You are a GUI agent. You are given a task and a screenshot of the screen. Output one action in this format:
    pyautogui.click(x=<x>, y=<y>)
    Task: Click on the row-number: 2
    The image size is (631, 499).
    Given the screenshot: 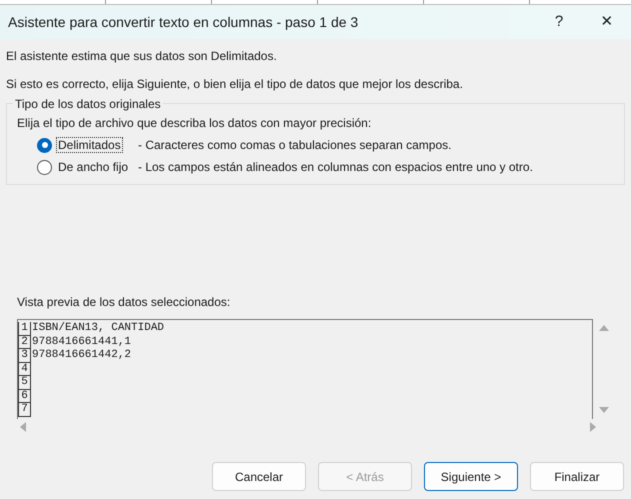 What is the action you would take?
    pyautogui.click(x=24, y=342)
    